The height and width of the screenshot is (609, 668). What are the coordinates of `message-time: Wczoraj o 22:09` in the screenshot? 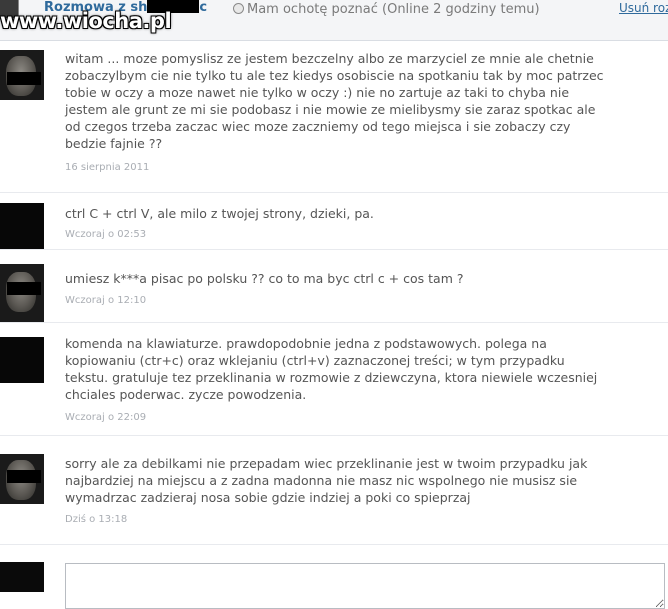 It's located at (106, 417).